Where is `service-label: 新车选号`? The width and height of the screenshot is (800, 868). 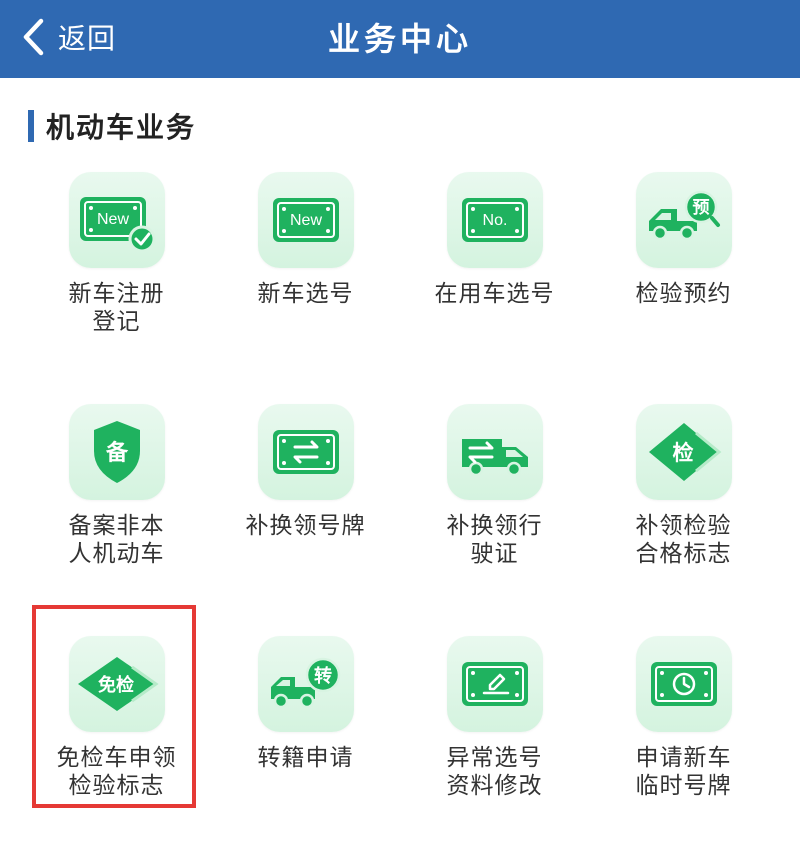 service-label: 新车选号 is located at coordinates (305, 294).